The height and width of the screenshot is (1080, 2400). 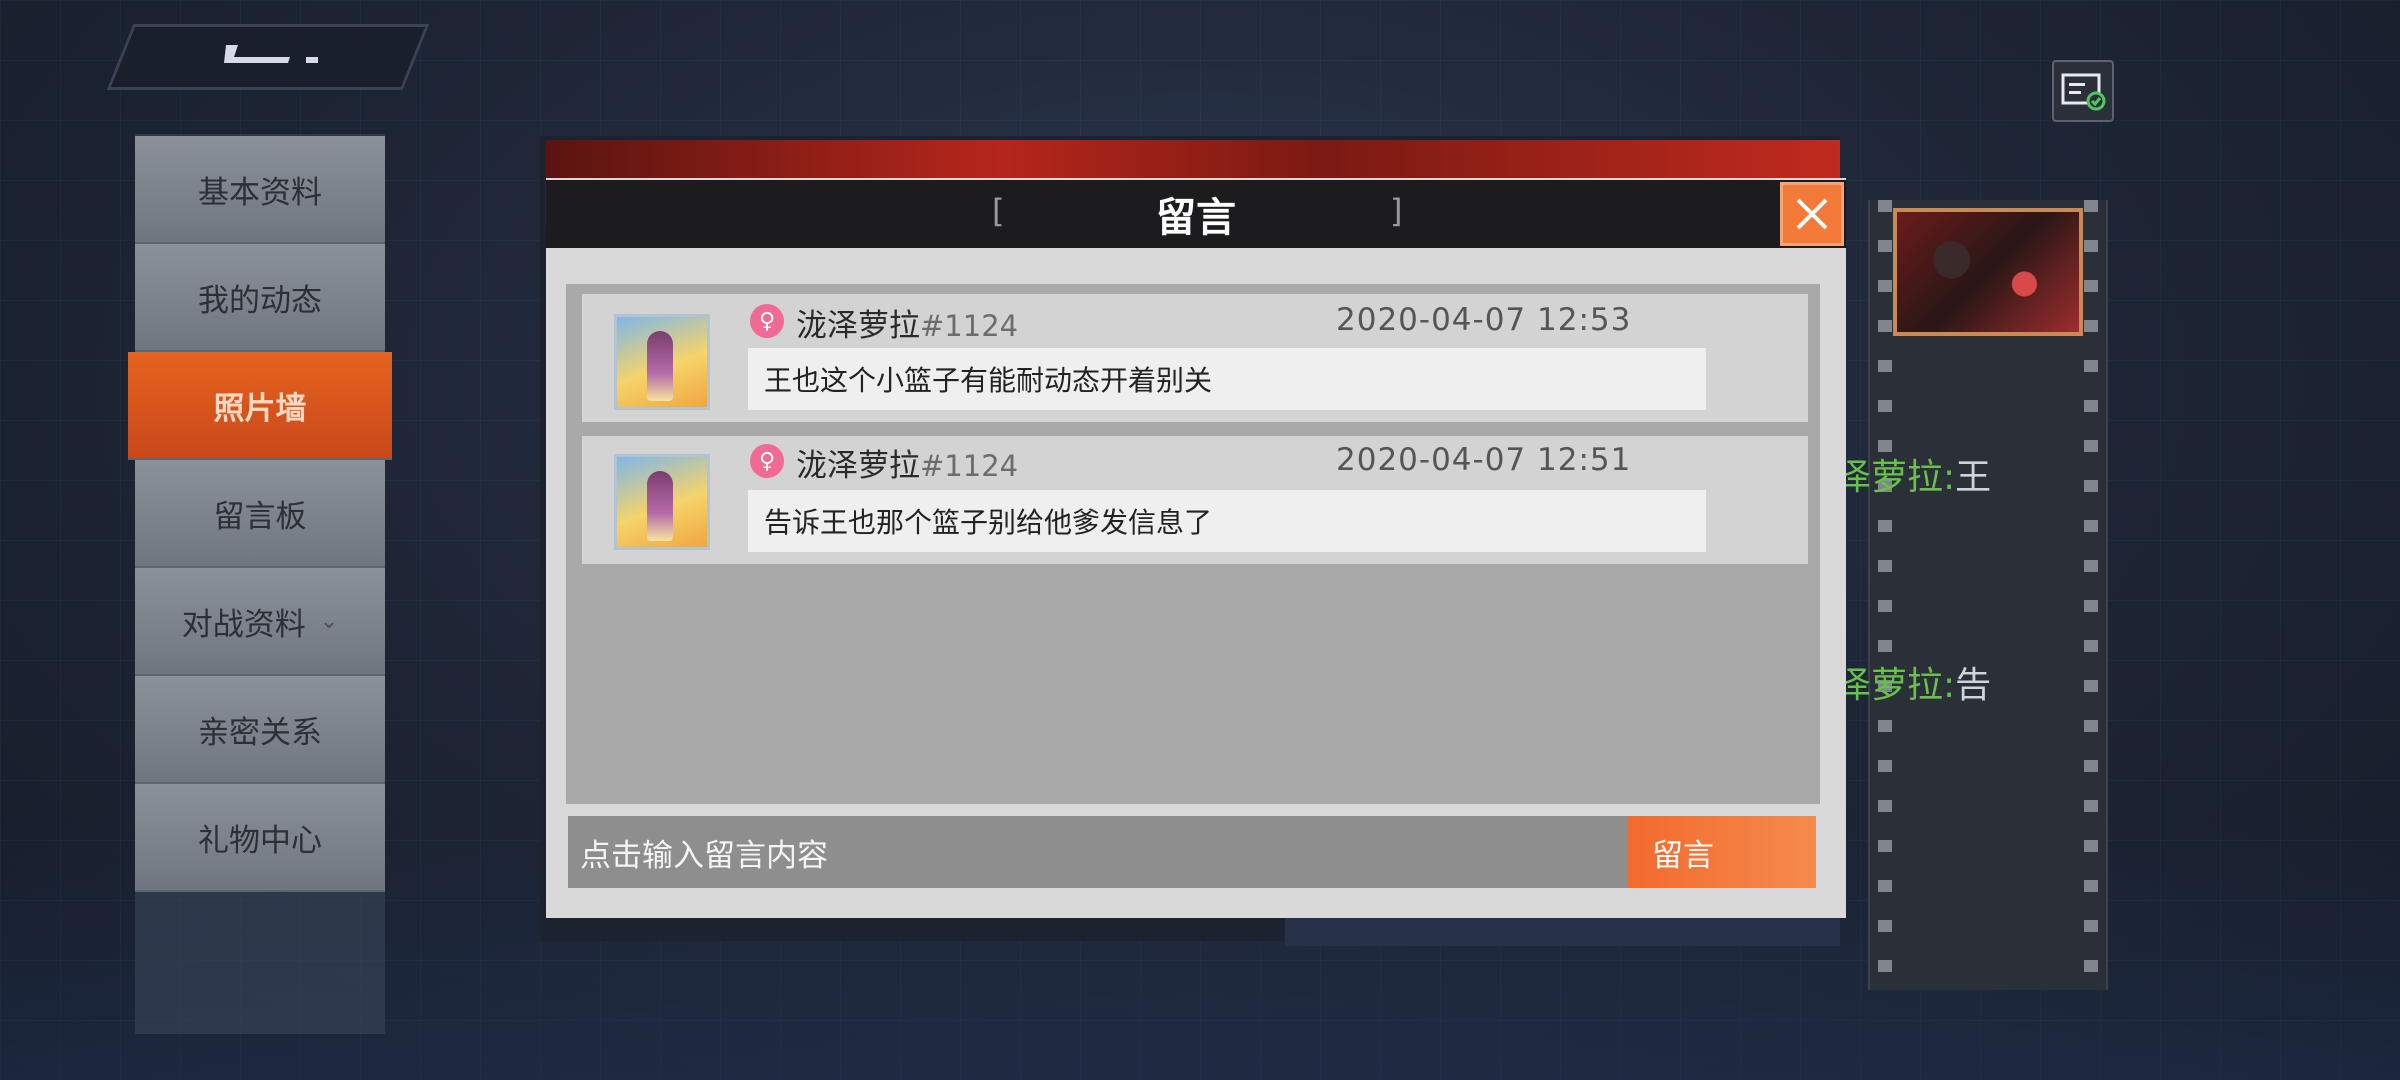 What do you see at coordinates (1973, 477) in the screenshot?
I see `bg-comment-text: 王` at bounding box center [1973, 477].